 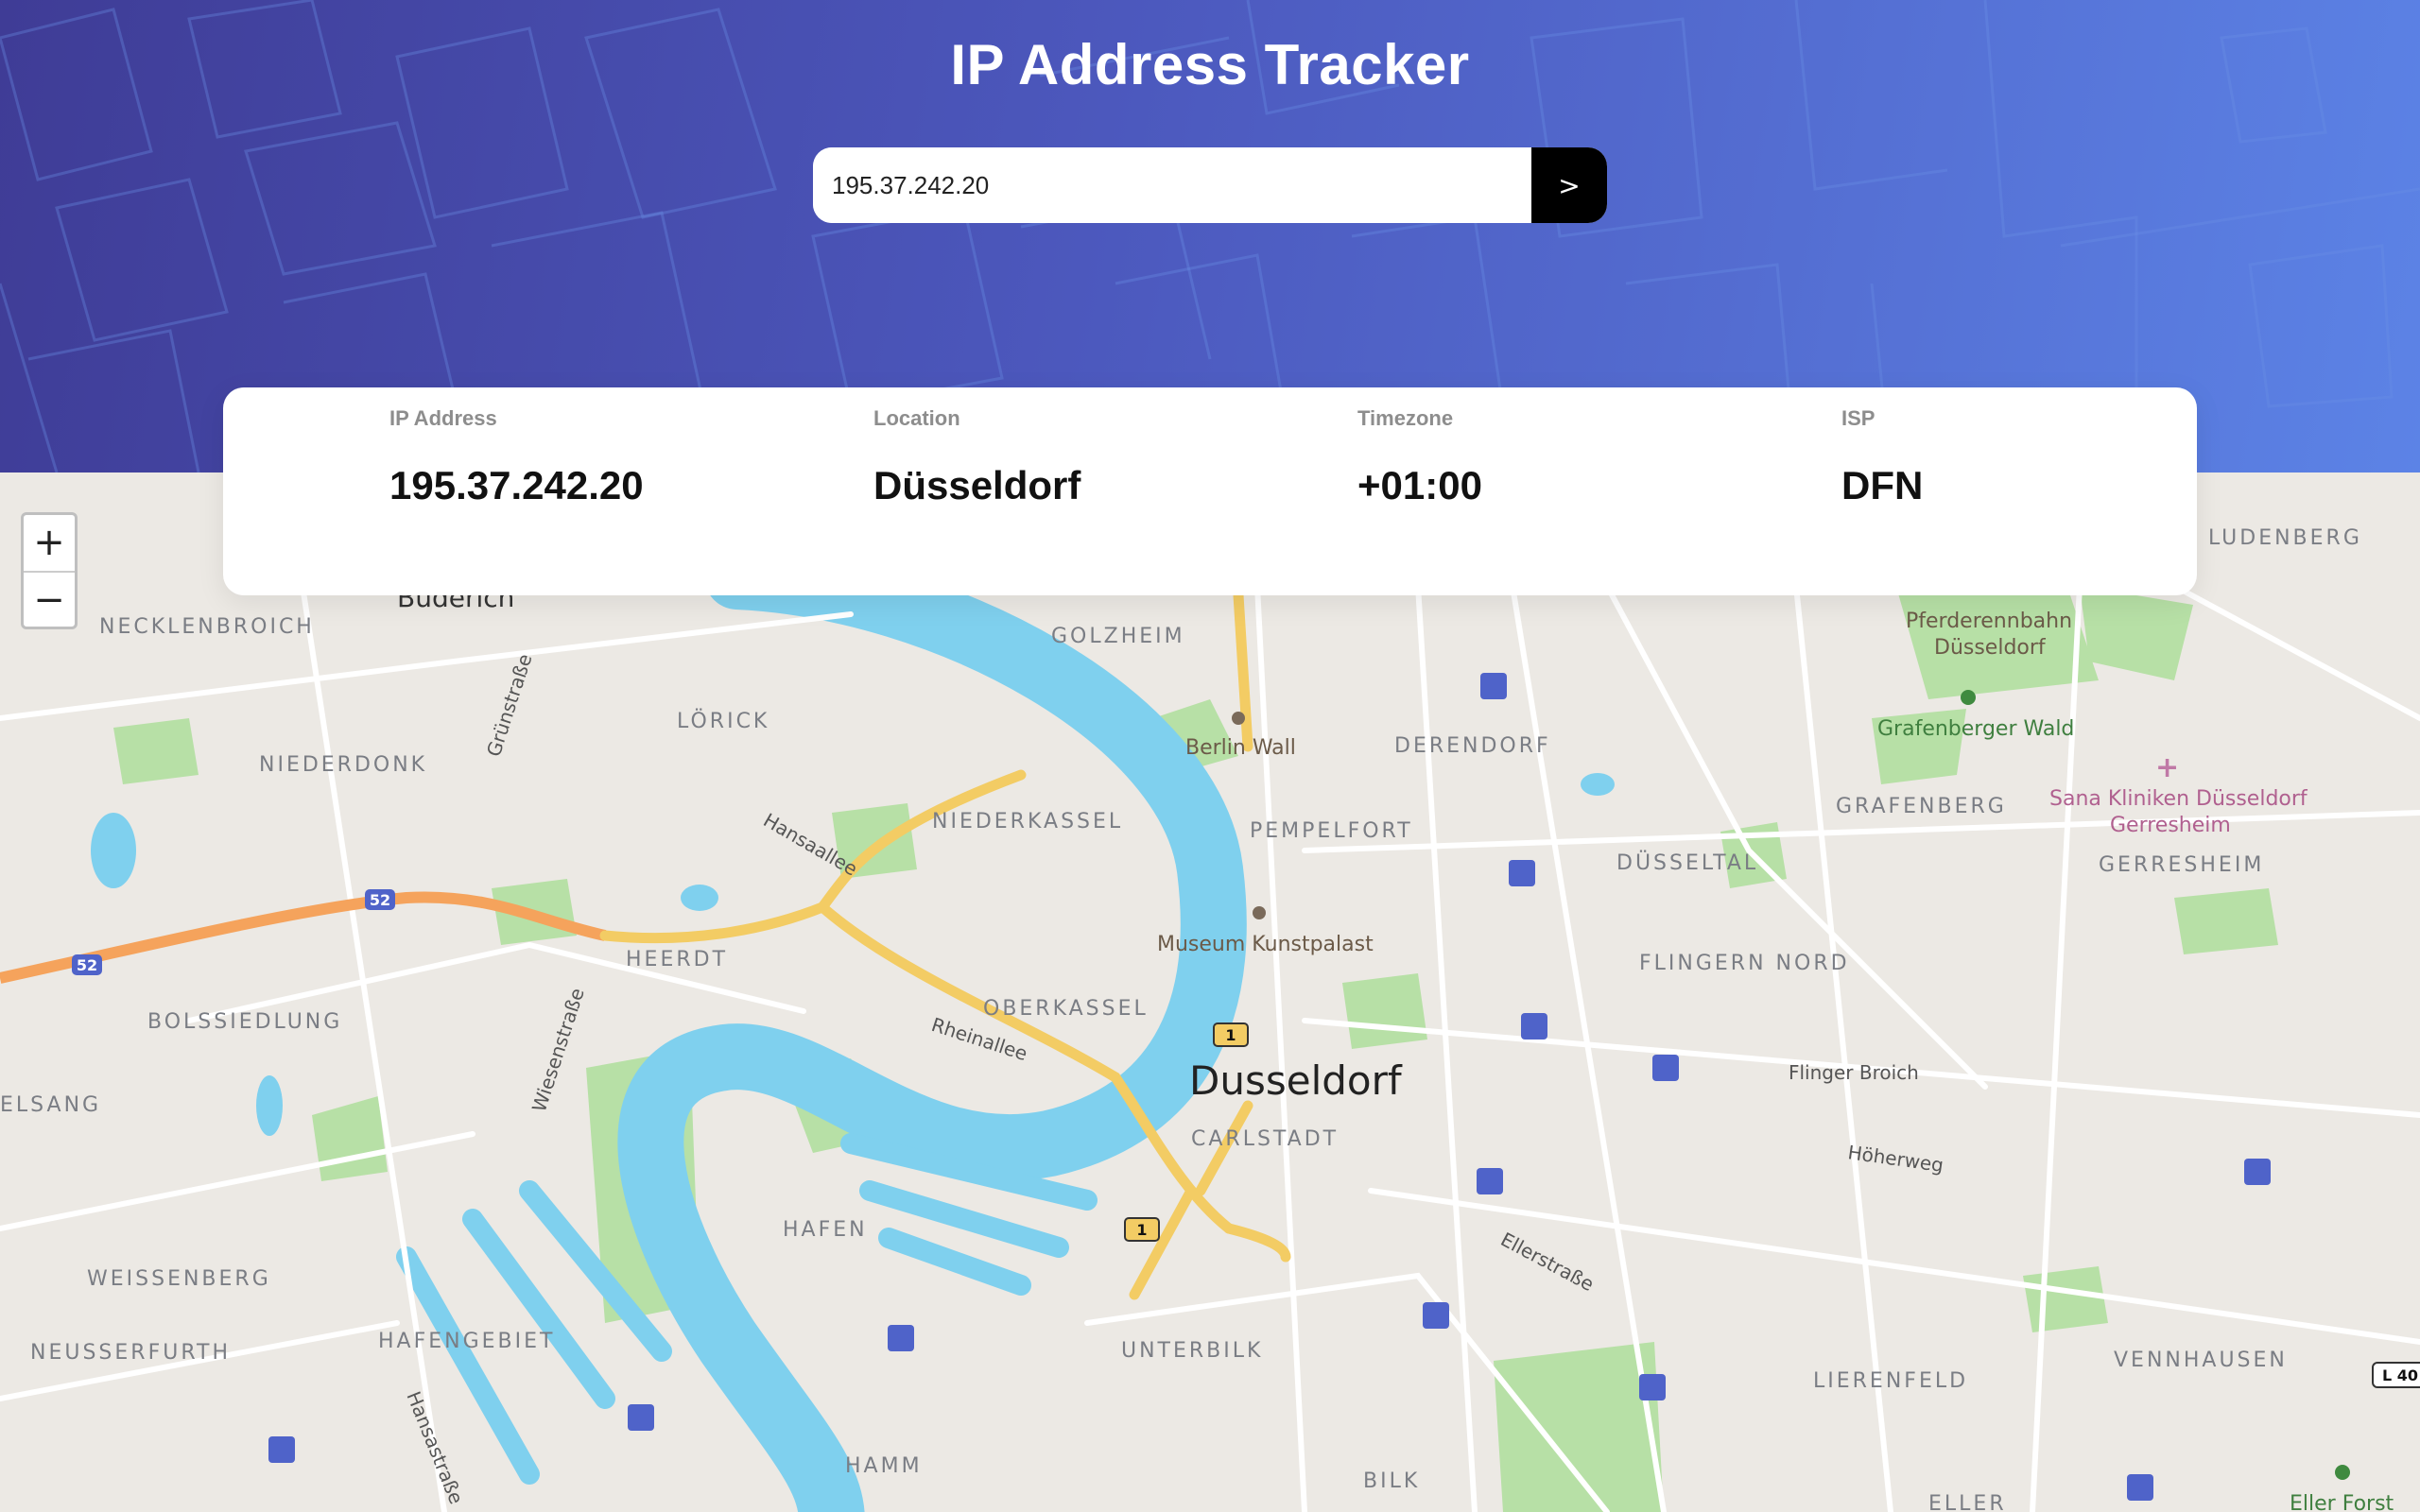 I want to click on district-label: UNTERBILK, so click(x=1192, y=1351).